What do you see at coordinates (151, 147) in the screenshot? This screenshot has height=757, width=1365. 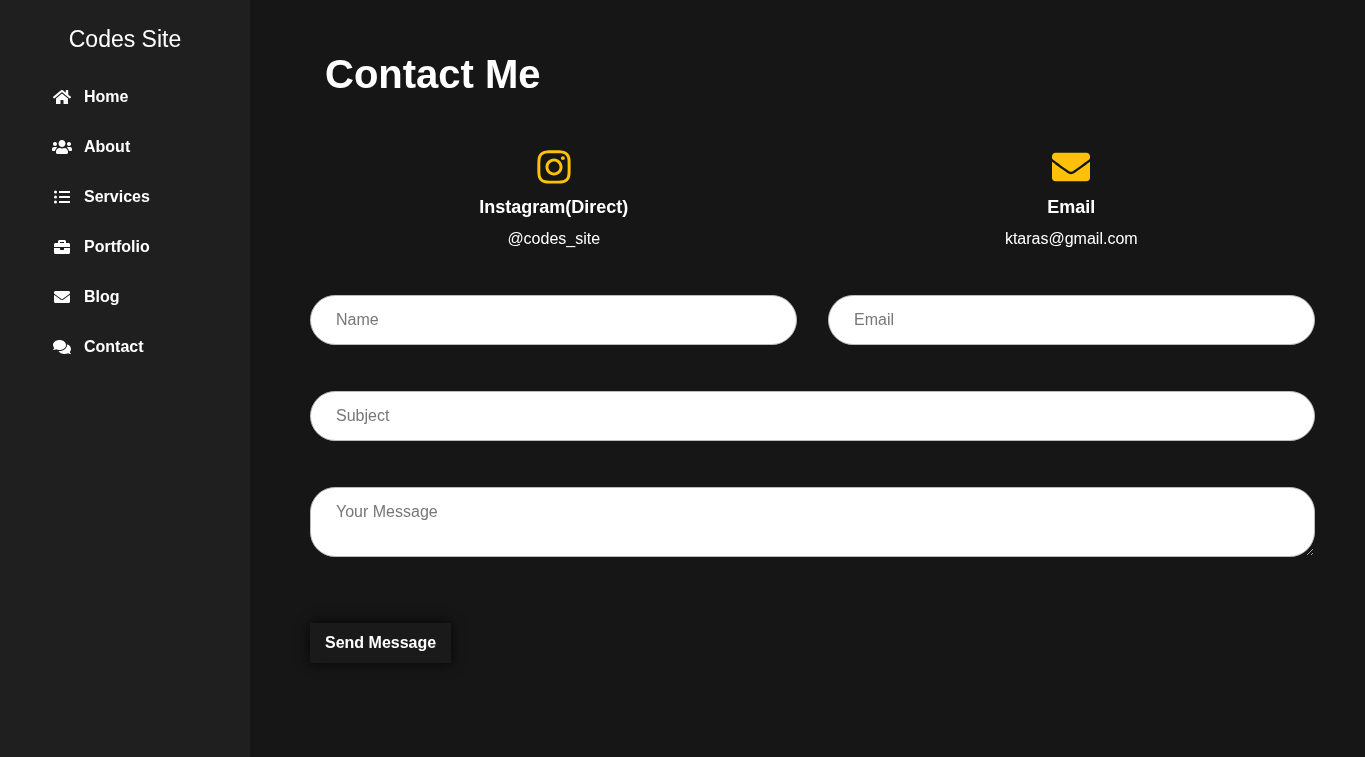 I see `nav-link: About` at bounding box center [151, 147].